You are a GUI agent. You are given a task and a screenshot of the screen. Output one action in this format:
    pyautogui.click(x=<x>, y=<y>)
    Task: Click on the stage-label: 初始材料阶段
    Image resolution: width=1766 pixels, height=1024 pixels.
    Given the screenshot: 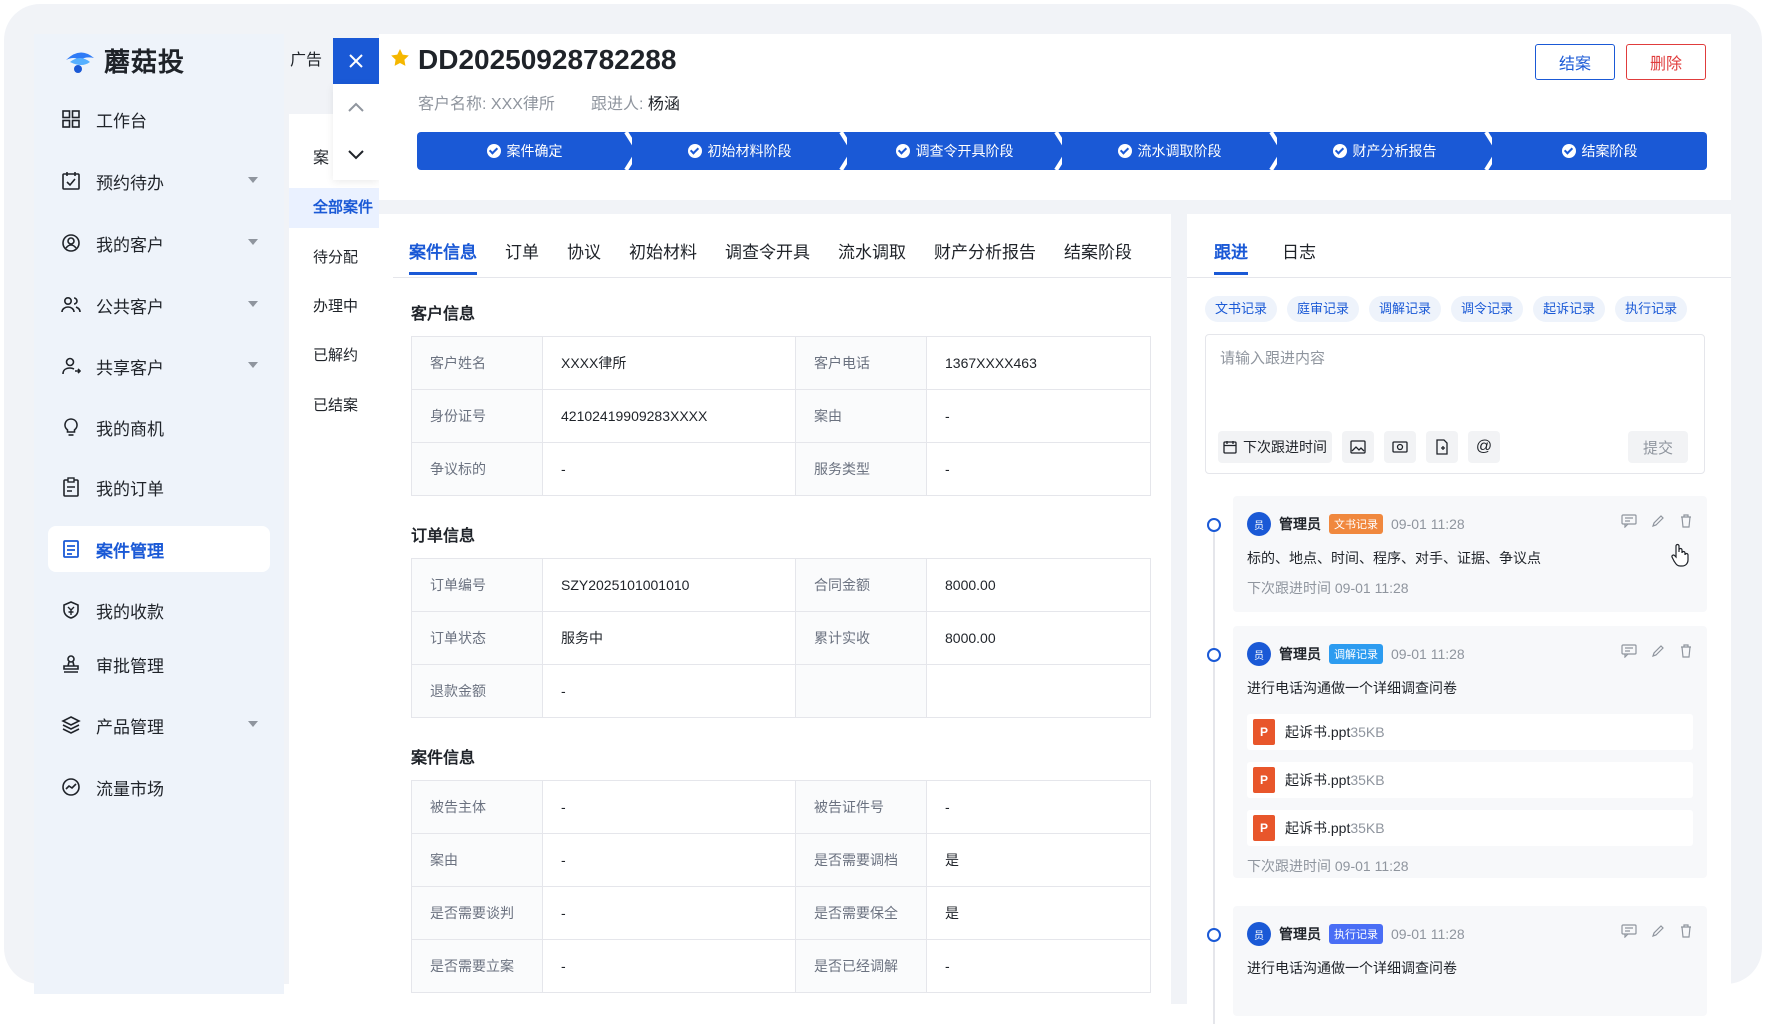 What is the action you would take?
    pyautogui.click(x=749, y=151)
    